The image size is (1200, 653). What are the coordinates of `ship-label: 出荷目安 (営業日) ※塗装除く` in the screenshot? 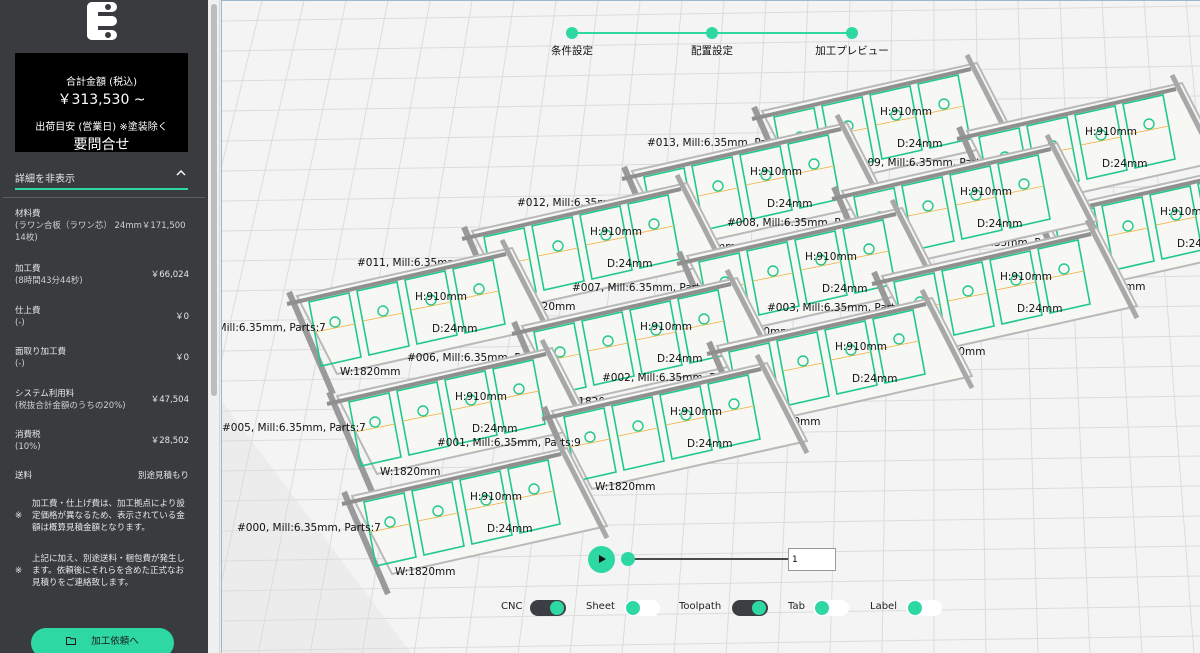 It's located at (101, 127).